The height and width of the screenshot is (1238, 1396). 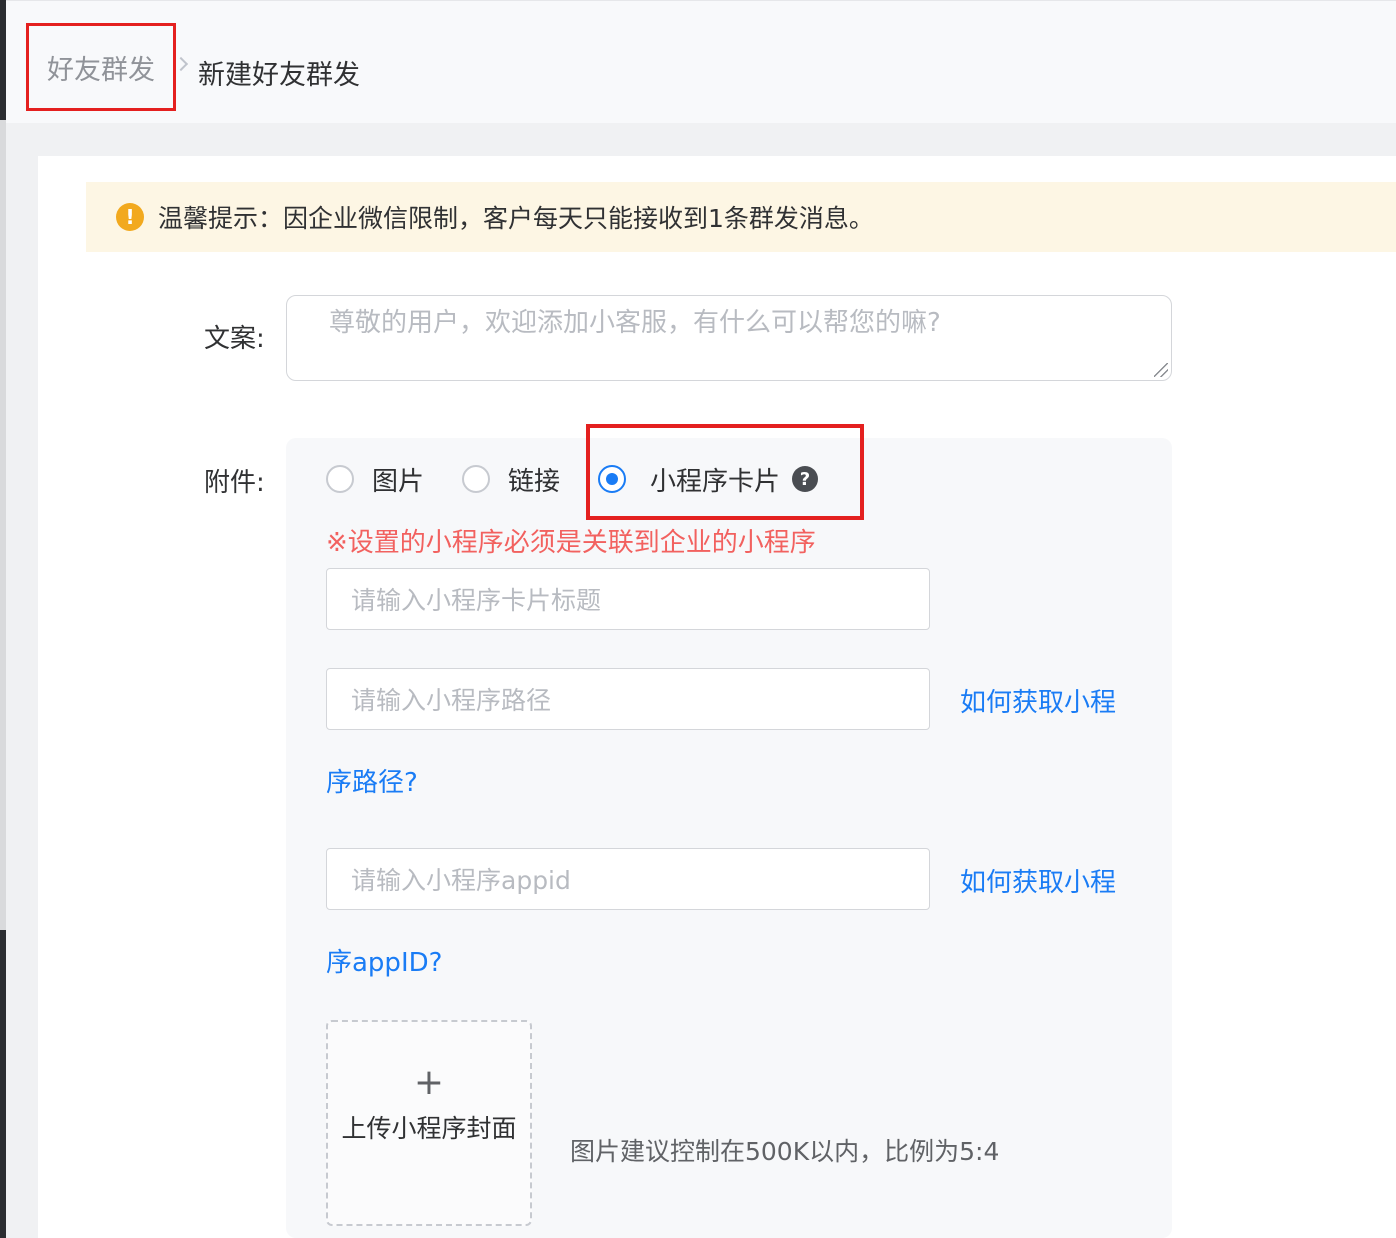 I want to click on card-title-input: 请输入小程序卡片标题, so click(x=628, y=599).